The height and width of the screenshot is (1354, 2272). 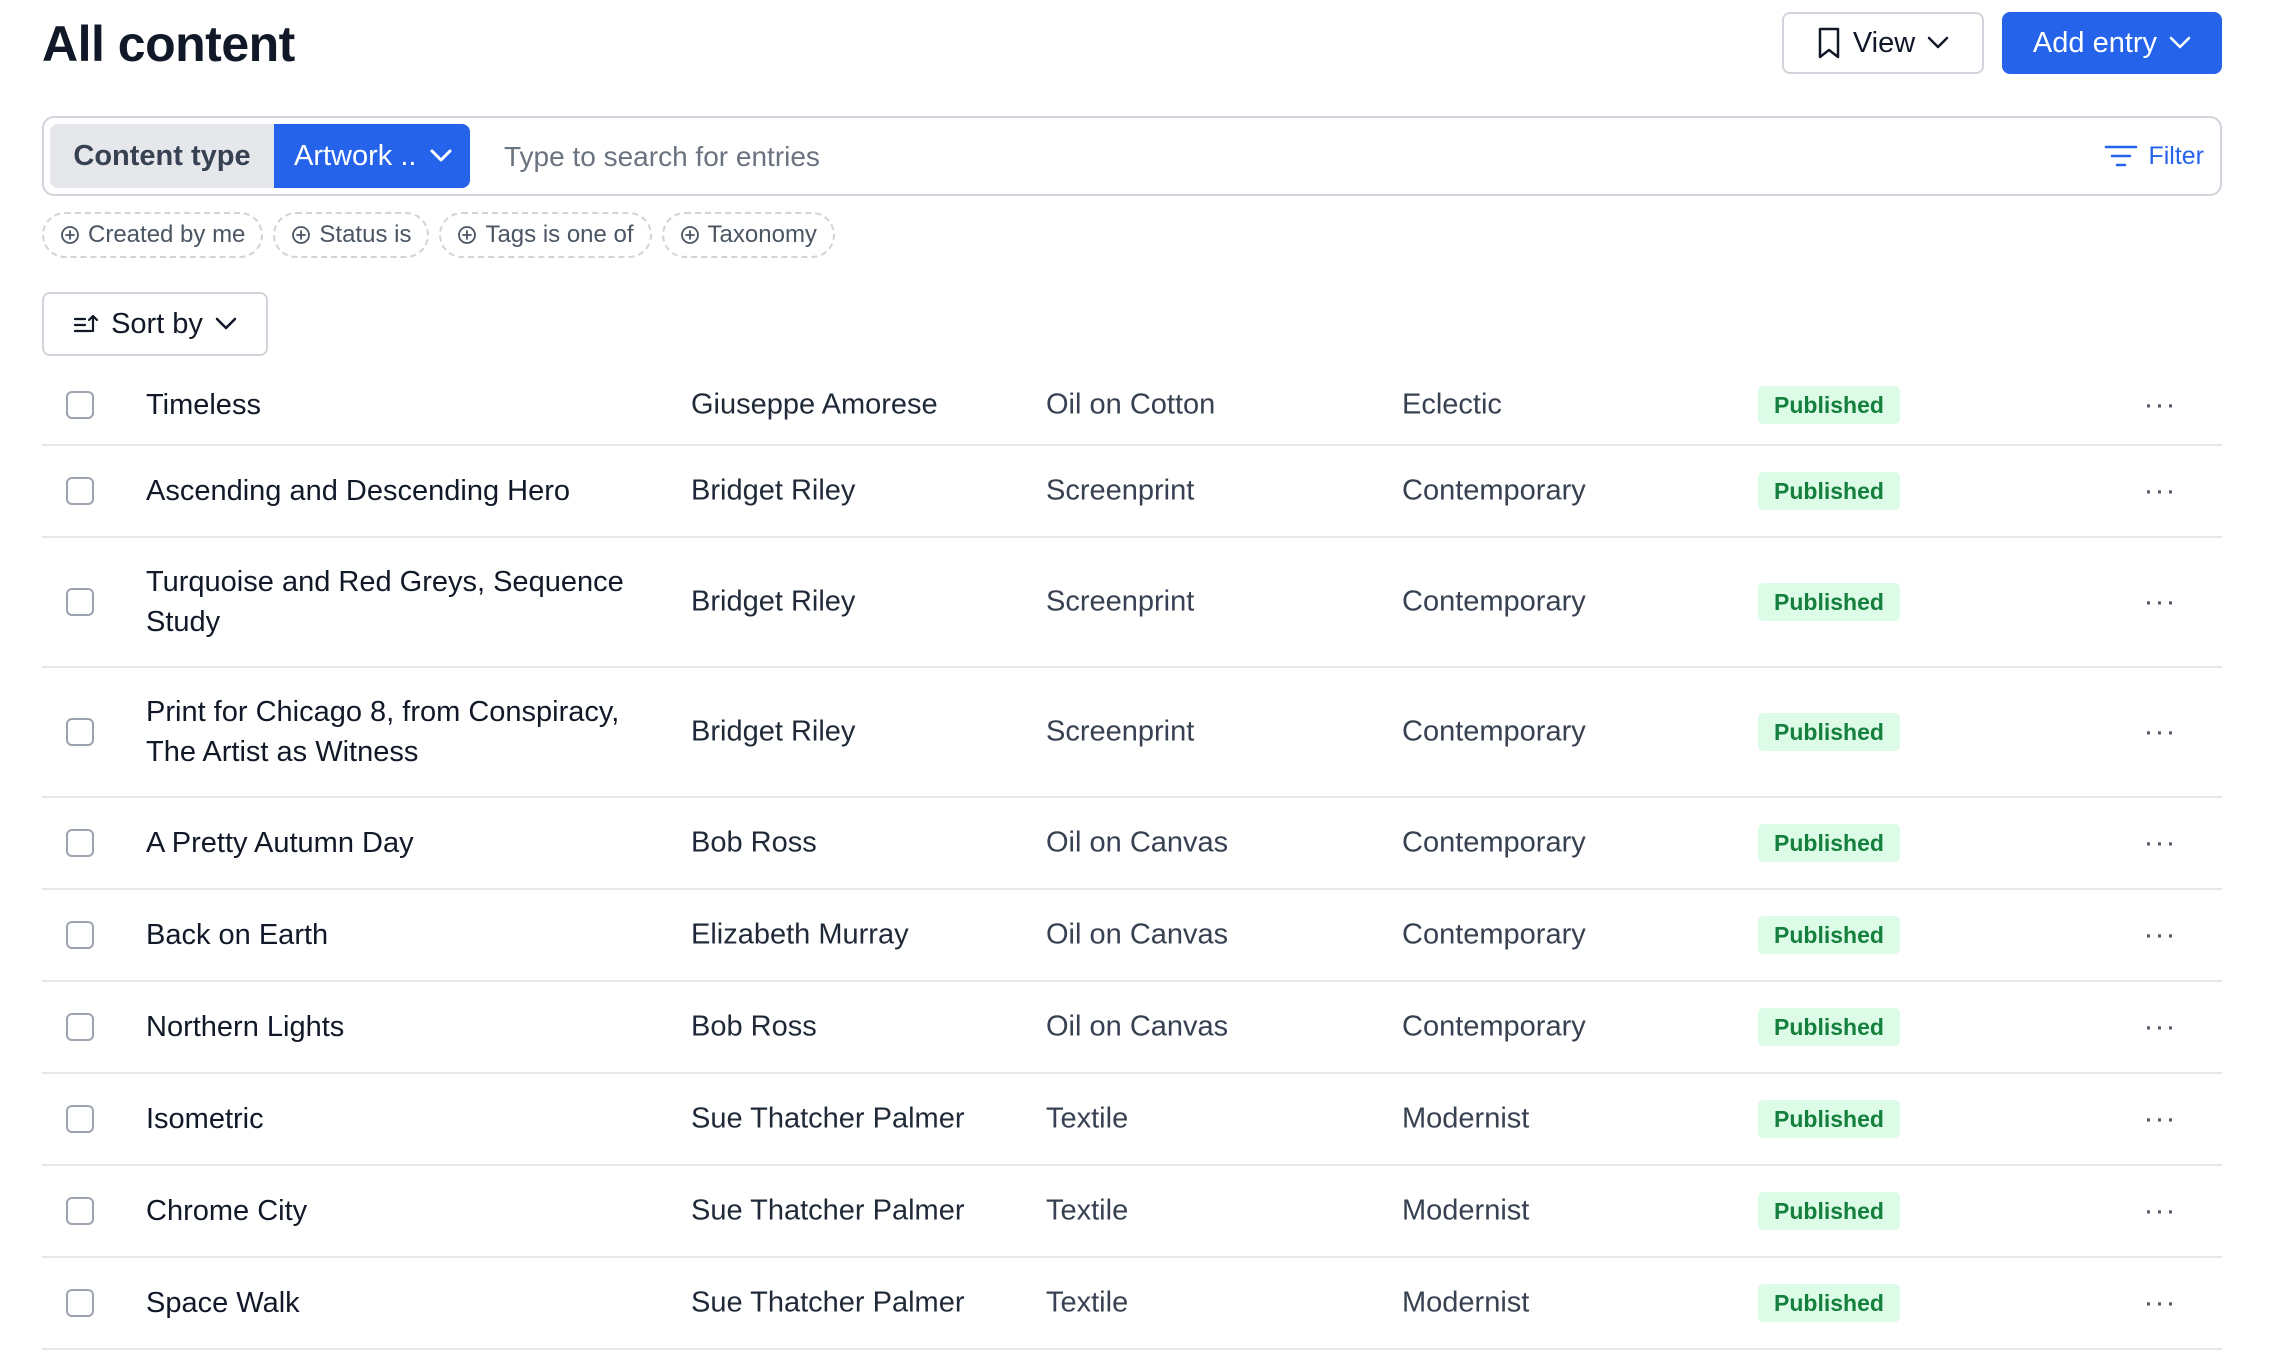 I want to click on entry-title: Timeless, so click(x=396, y=405).